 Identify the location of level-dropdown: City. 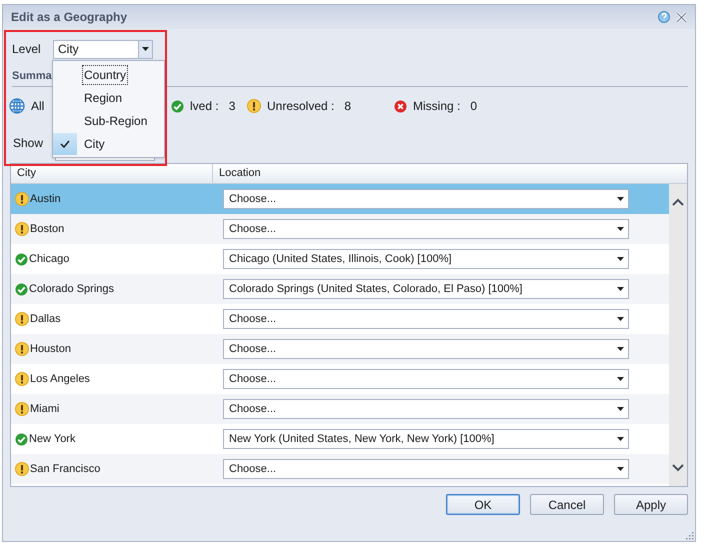
(103, 49).